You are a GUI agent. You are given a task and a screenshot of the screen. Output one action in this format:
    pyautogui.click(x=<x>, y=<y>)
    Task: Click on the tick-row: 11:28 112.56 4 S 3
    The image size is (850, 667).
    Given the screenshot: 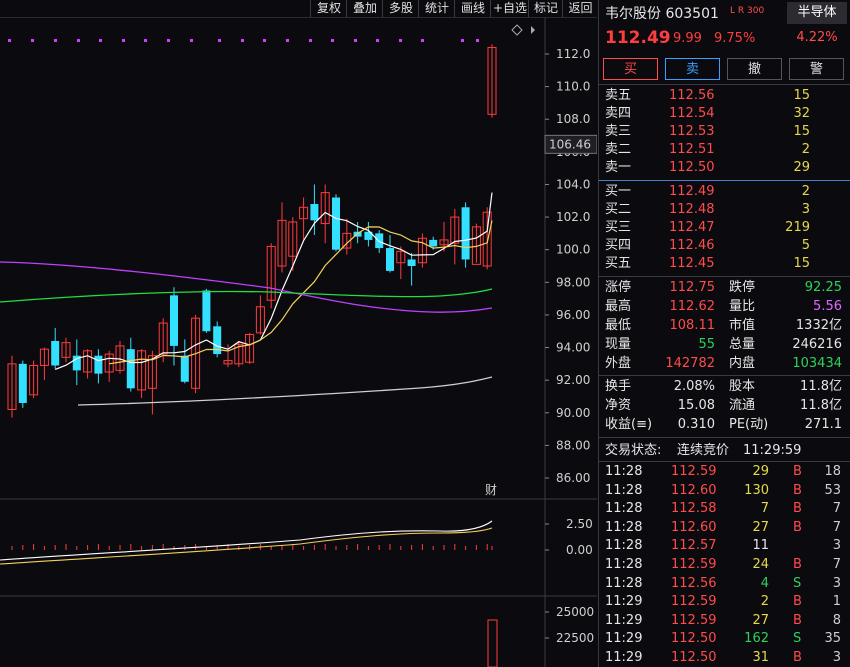 What is the action you would take?
    pyautogui.click(x=725, y=583)
    